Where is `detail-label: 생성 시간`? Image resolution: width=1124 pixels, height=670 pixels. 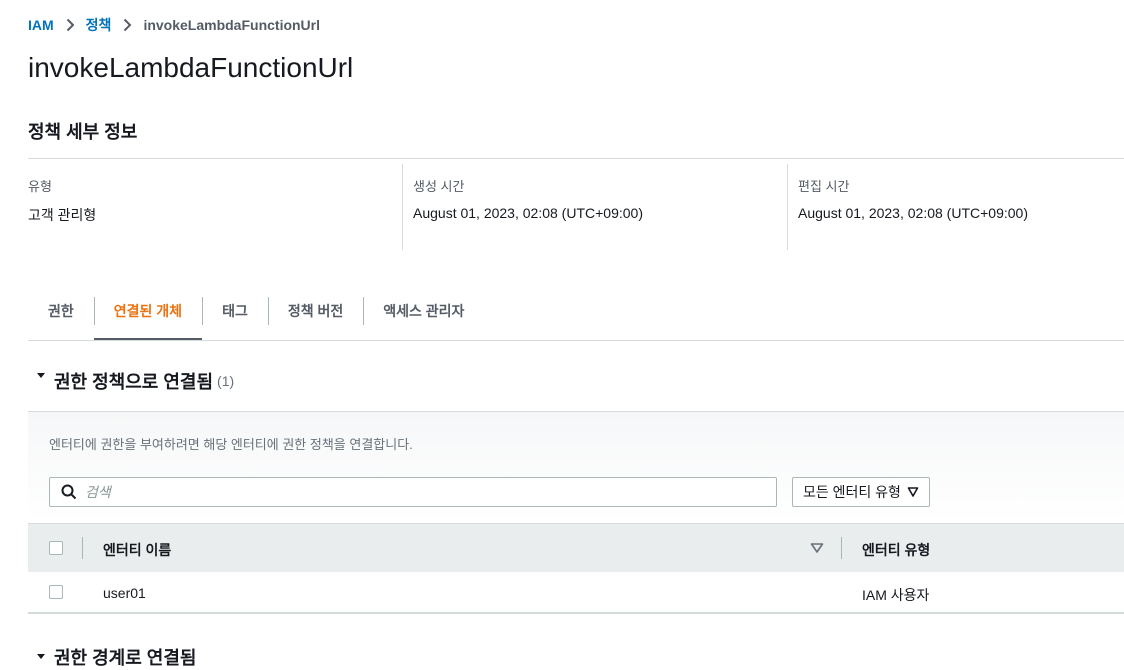 detail-label: 생성 시간 is located at coordinates (439, 186).